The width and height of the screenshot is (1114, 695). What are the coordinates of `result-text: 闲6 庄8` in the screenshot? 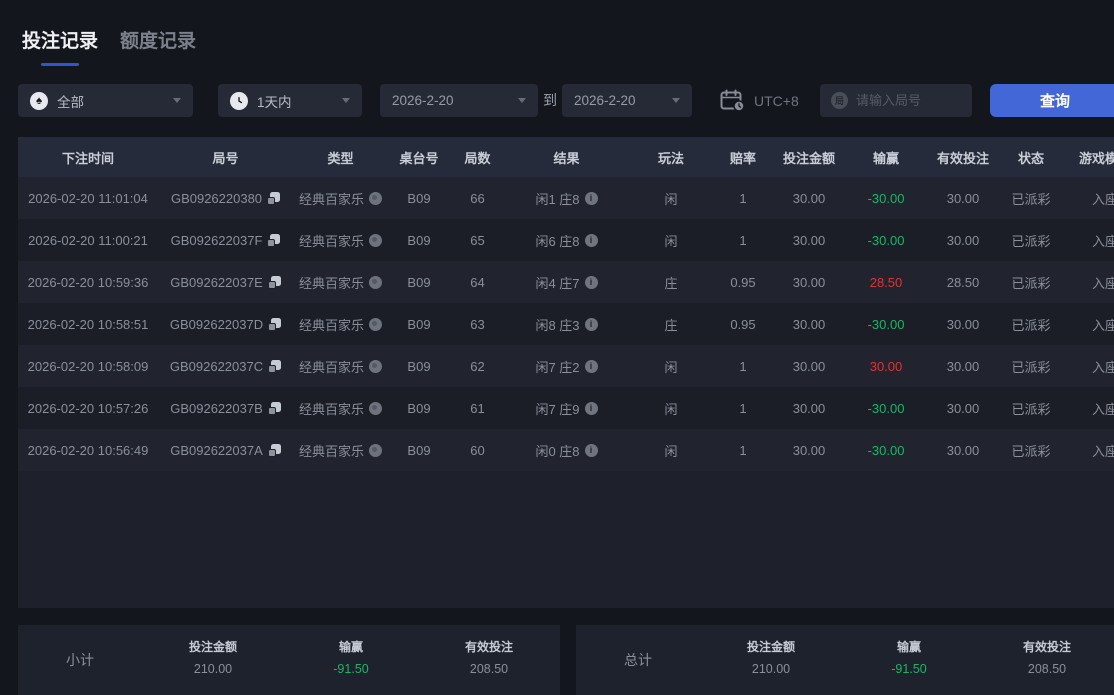 It's located at (557, 241).